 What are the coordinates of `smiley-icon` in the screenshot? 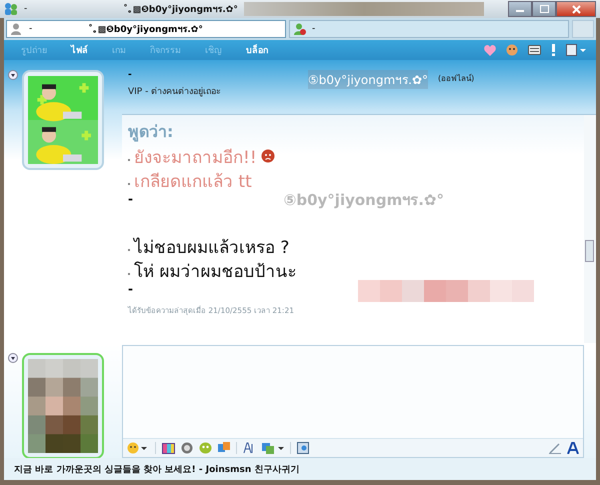 It's located at (138, 448).